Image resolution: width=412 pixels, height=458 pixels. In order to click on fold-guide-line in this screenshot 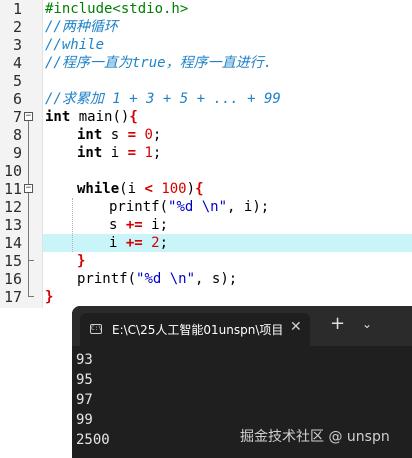, I will do `click(28, 208)`.